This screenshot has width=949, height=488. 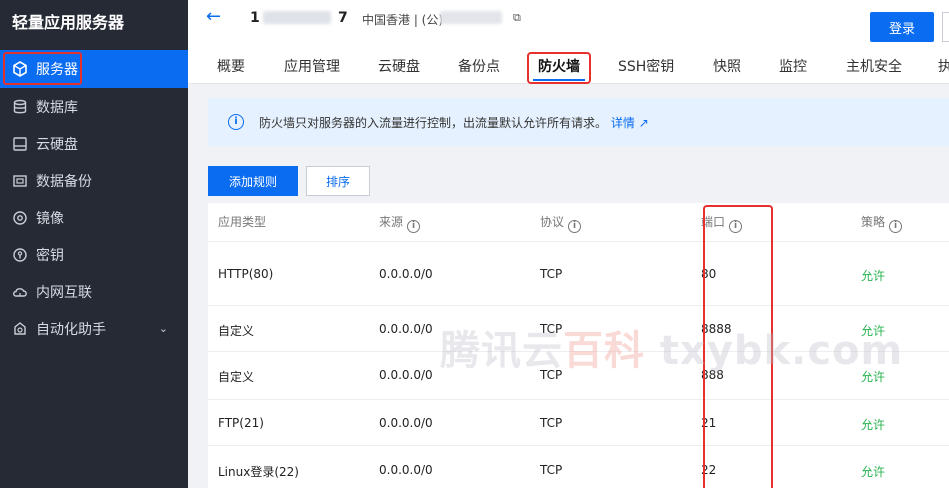 I want to click on notice-message: 防火墙只对服务器的入流量进行控制，出流量默认允许所有请求。, so click(x=433, y=123).